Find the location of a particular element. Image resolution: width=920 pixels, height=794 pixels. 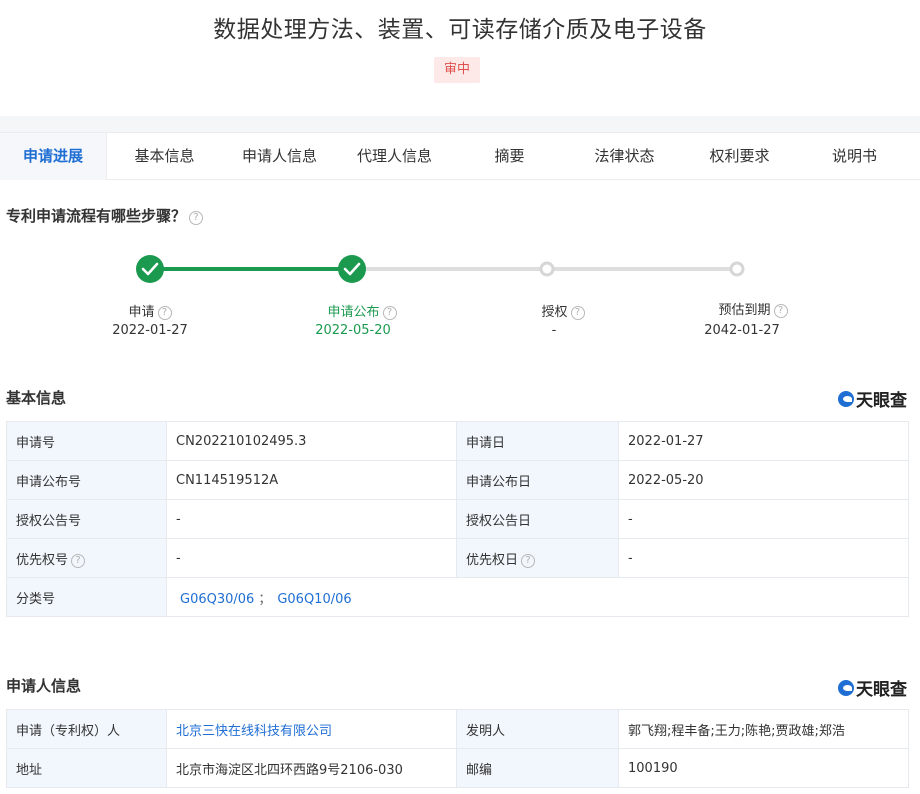

class-code-link: G06Q30/06 is located at coordinates (217, 599).